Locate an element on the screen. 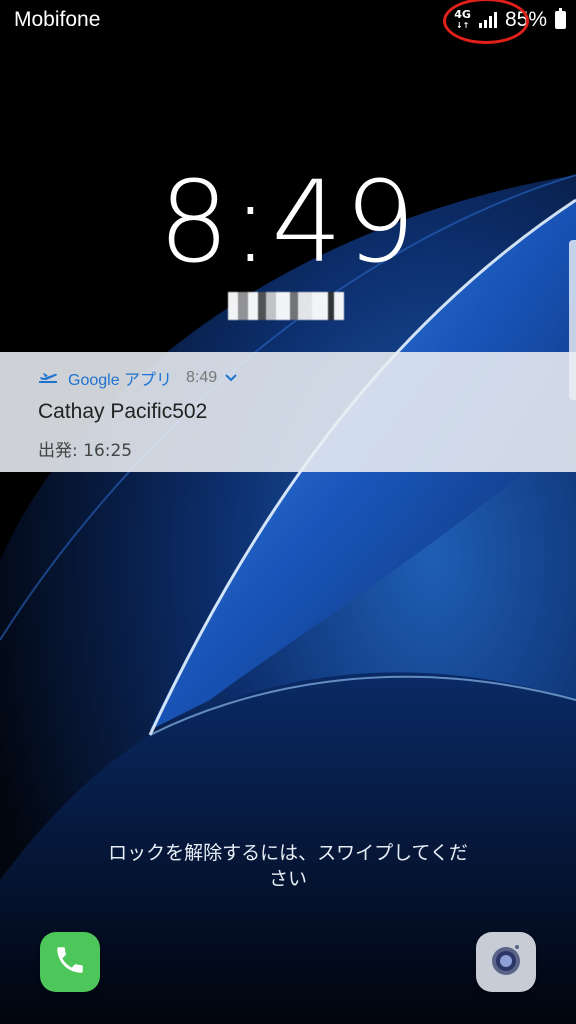  notification-app-name: Google アプリ is located at coordinates (120, 380).